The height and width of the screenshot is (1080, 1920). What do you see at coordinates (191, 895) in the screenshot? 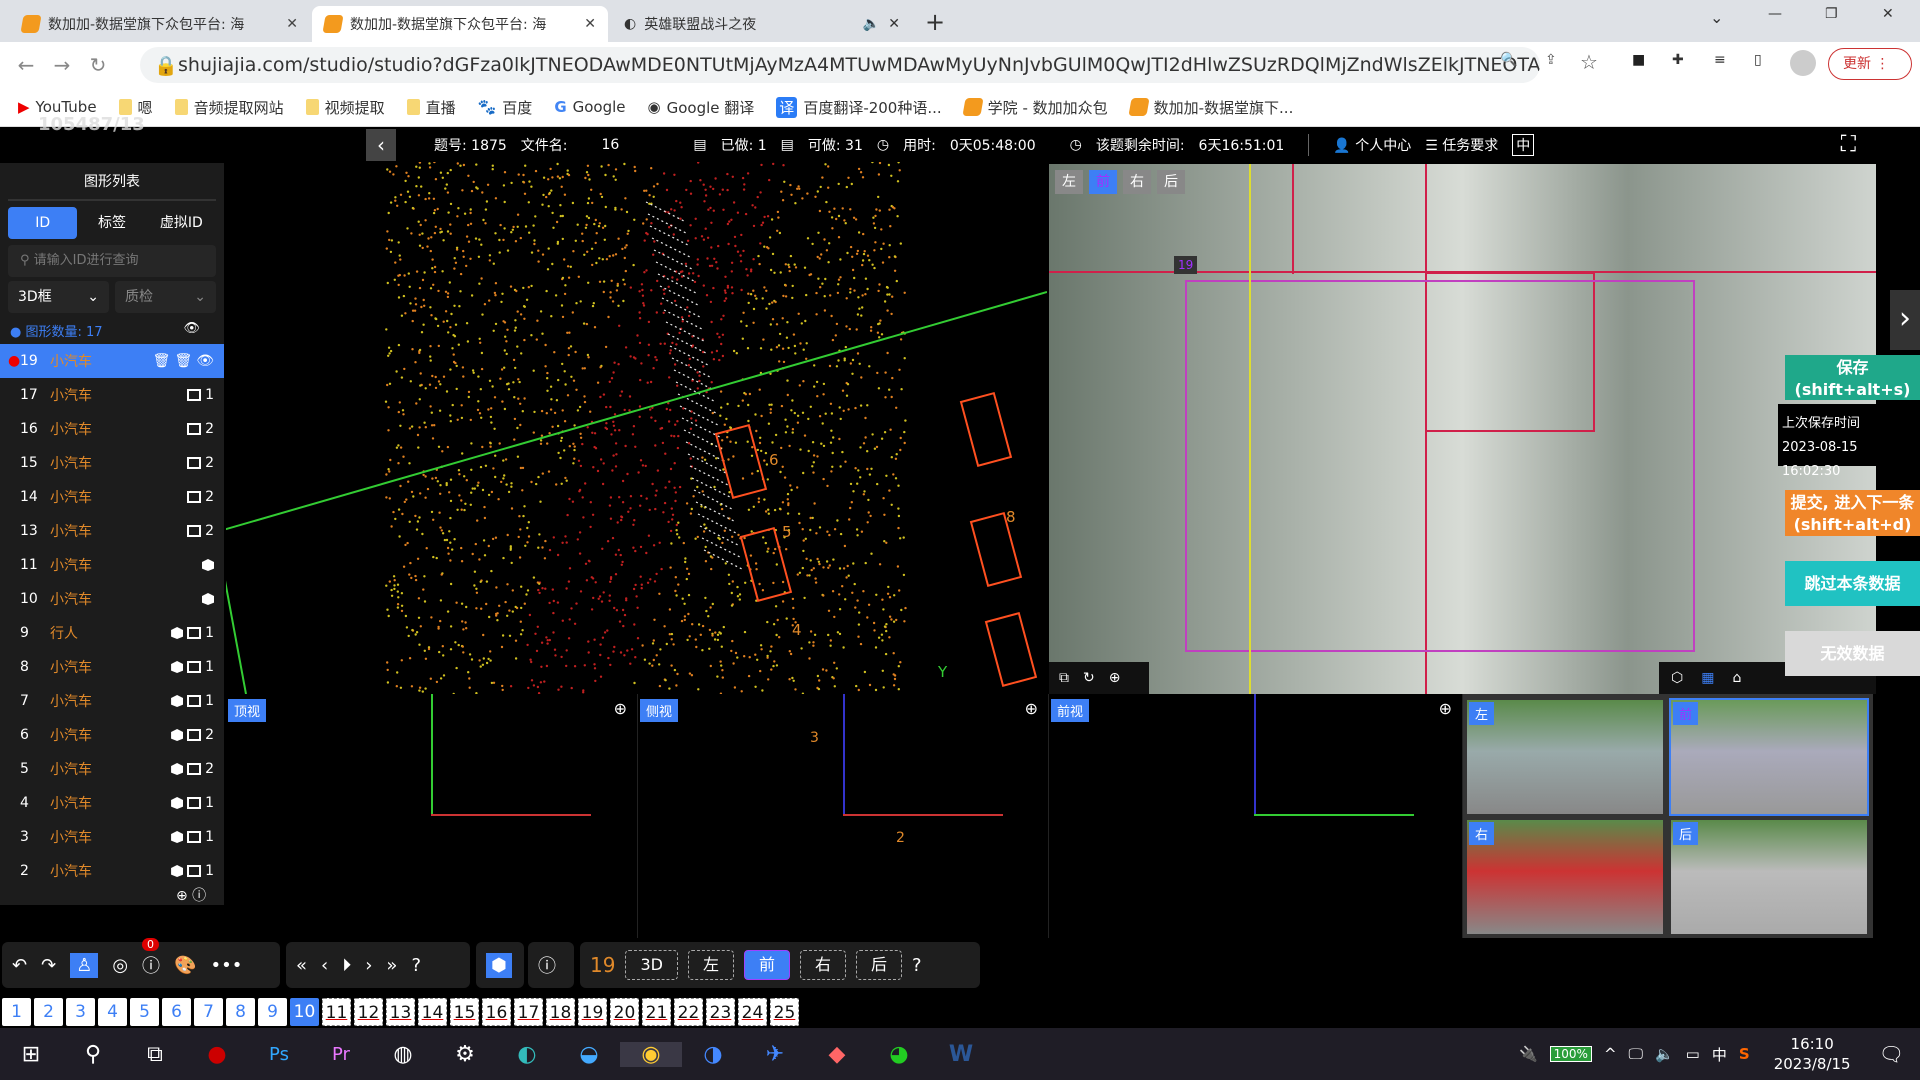
I see `add-info-icons: ⊕ ⓘ` at bounding box center [191, 895].